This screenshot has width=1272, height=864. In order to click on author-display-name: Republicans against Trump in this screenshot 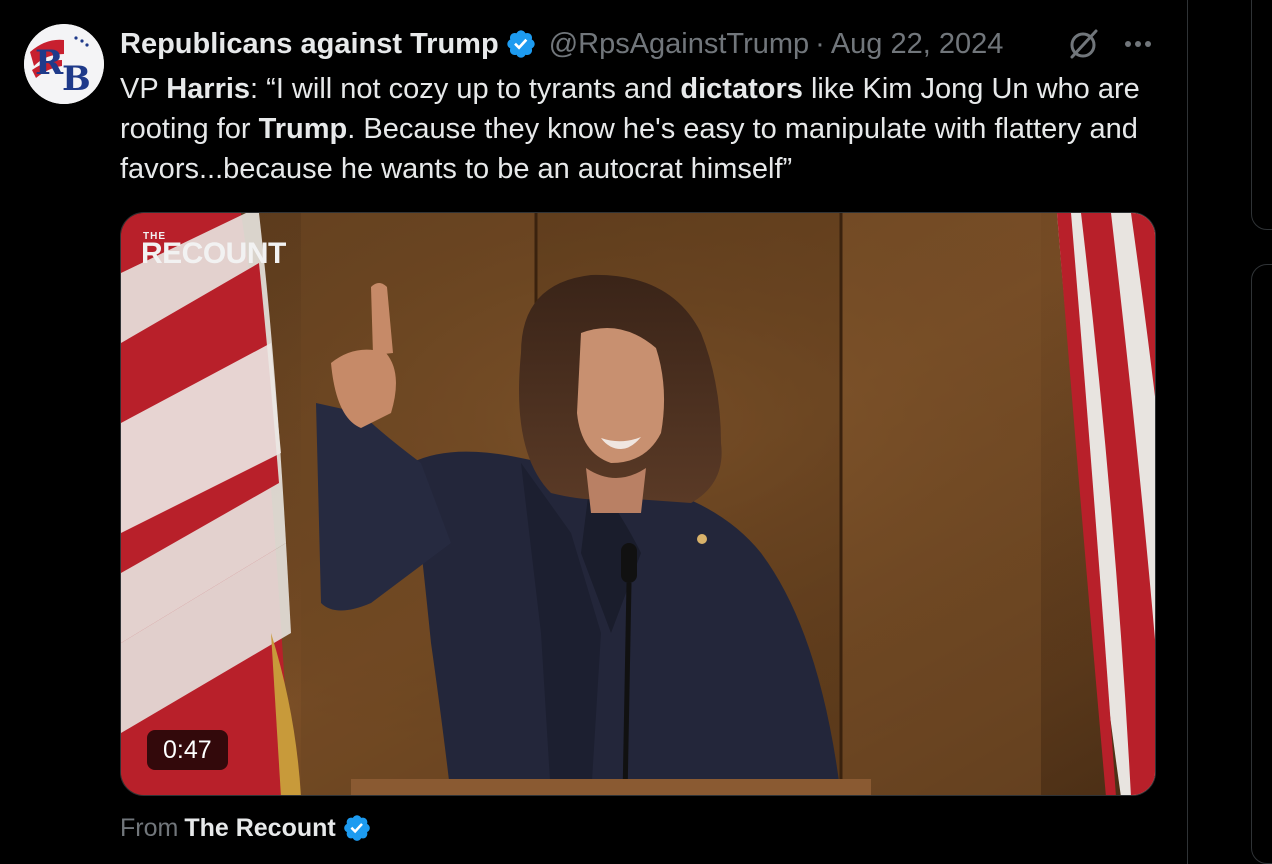, I will do `click(309, 44)`.